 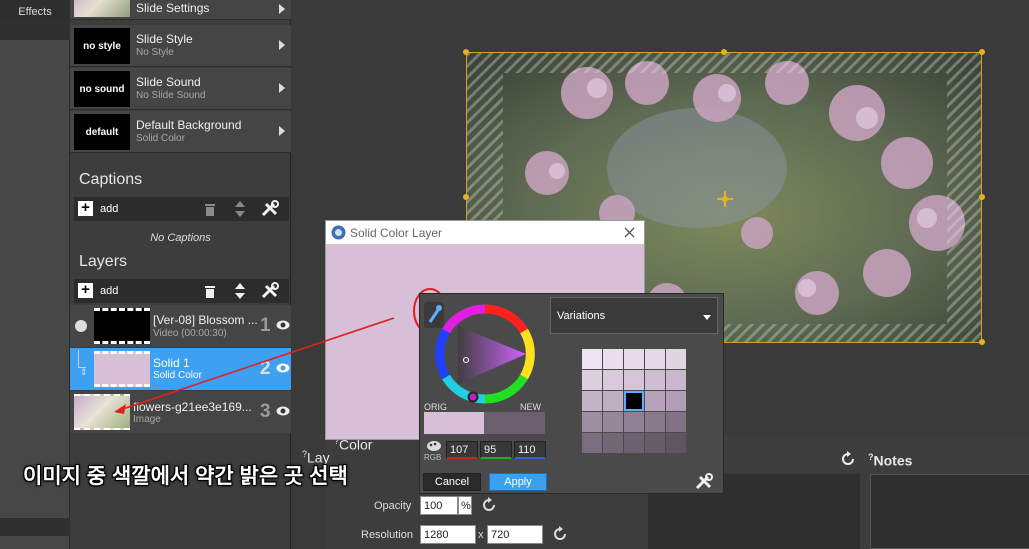 What do you see at coordinates (434, 315) in the screenshot?
I see `eyedropper-icon` at bounding box center [434, 315].